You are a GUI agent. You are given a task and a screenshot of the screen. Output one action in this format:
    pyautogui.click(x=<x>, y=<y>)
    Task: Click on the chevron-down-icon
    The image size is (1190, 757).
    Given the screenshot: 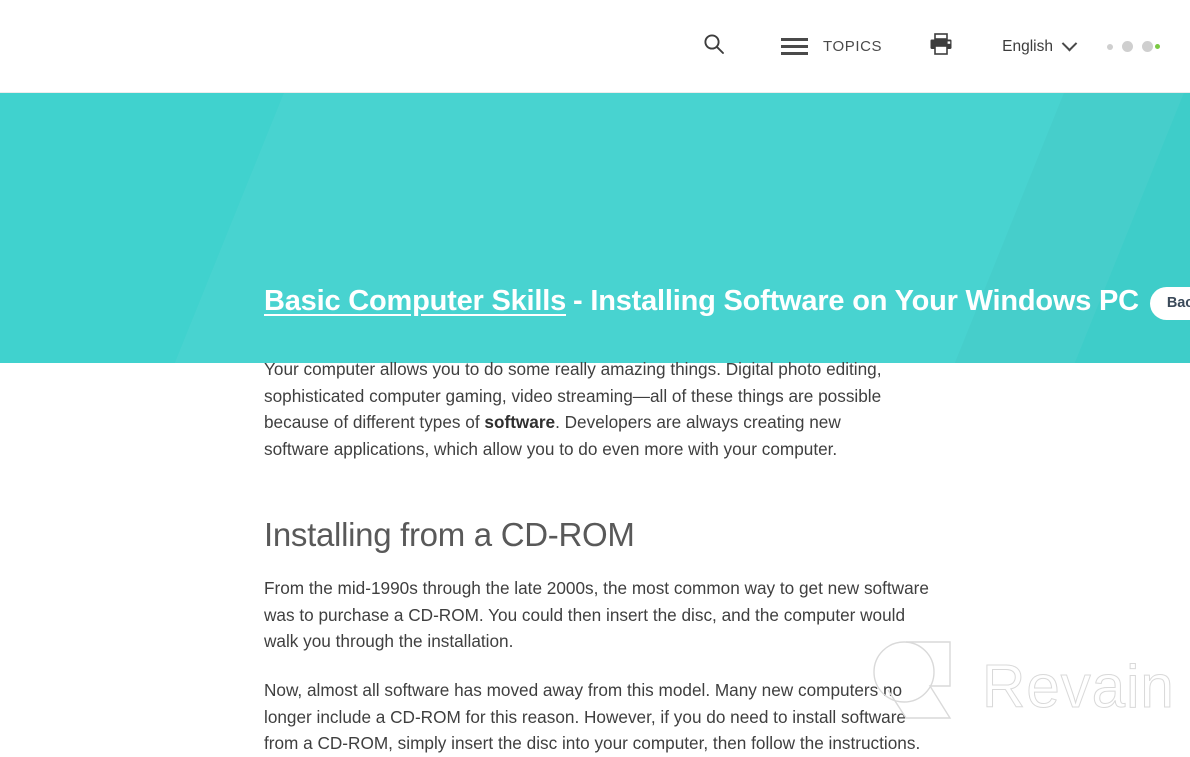 What is the action you would take?
    pyautogui.click(x=1069, y=43)
    